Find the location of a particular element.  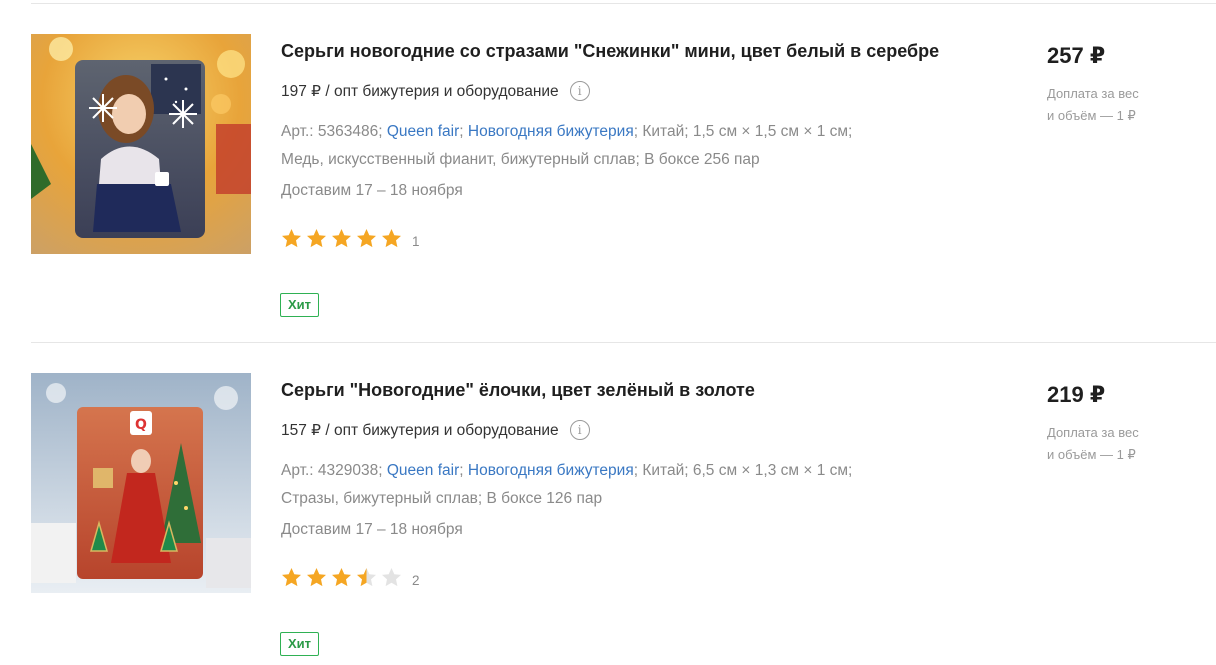

product-image is located at coordinates (141, 144).